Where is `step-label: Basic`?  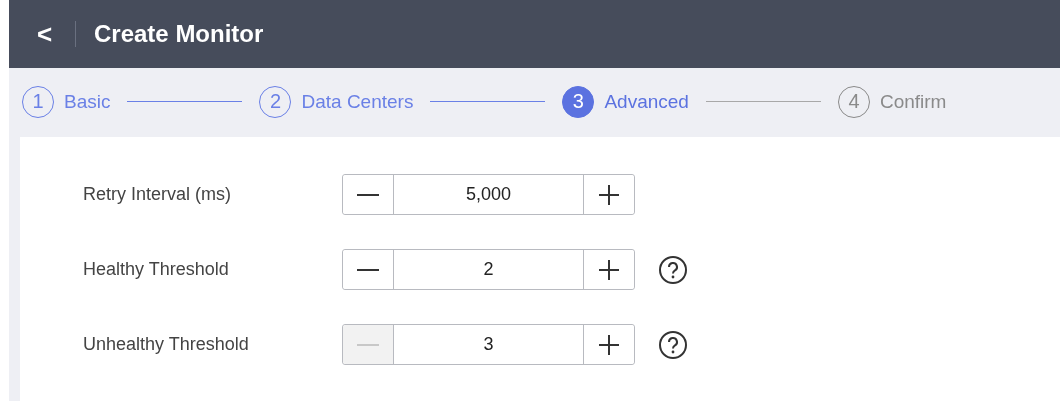 step-label: Basic is located at coordinates (87, 101).